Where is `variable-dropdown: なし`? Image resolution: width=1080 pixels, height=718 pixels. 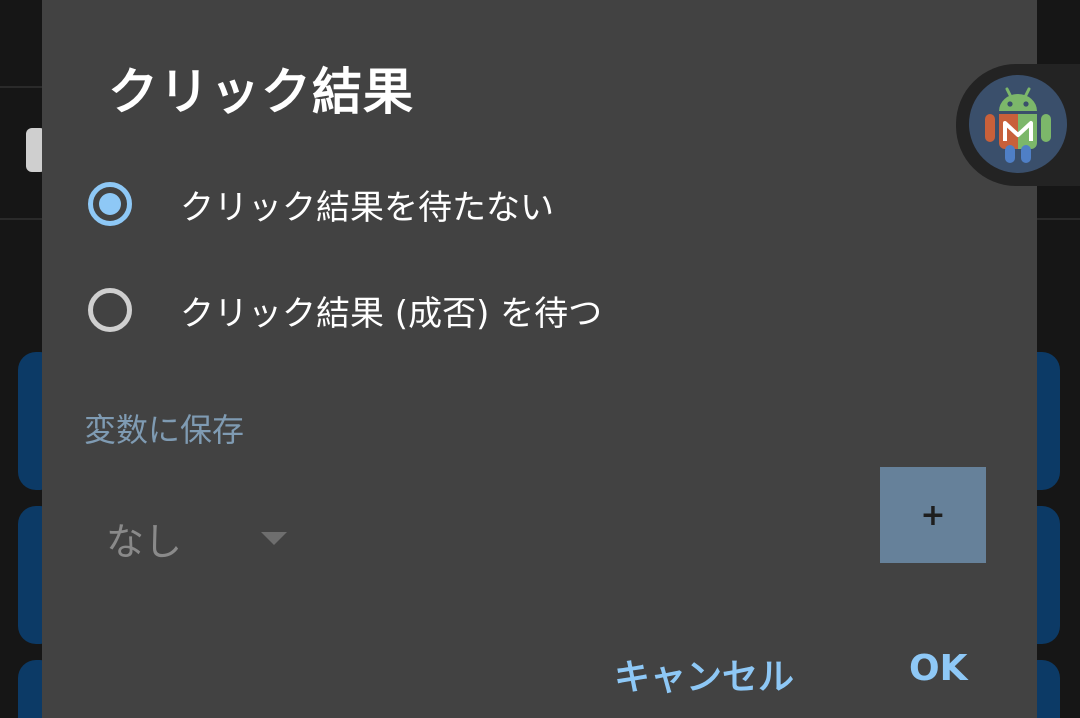
variable-dropdown: なし is located at coordinates (201, 538).